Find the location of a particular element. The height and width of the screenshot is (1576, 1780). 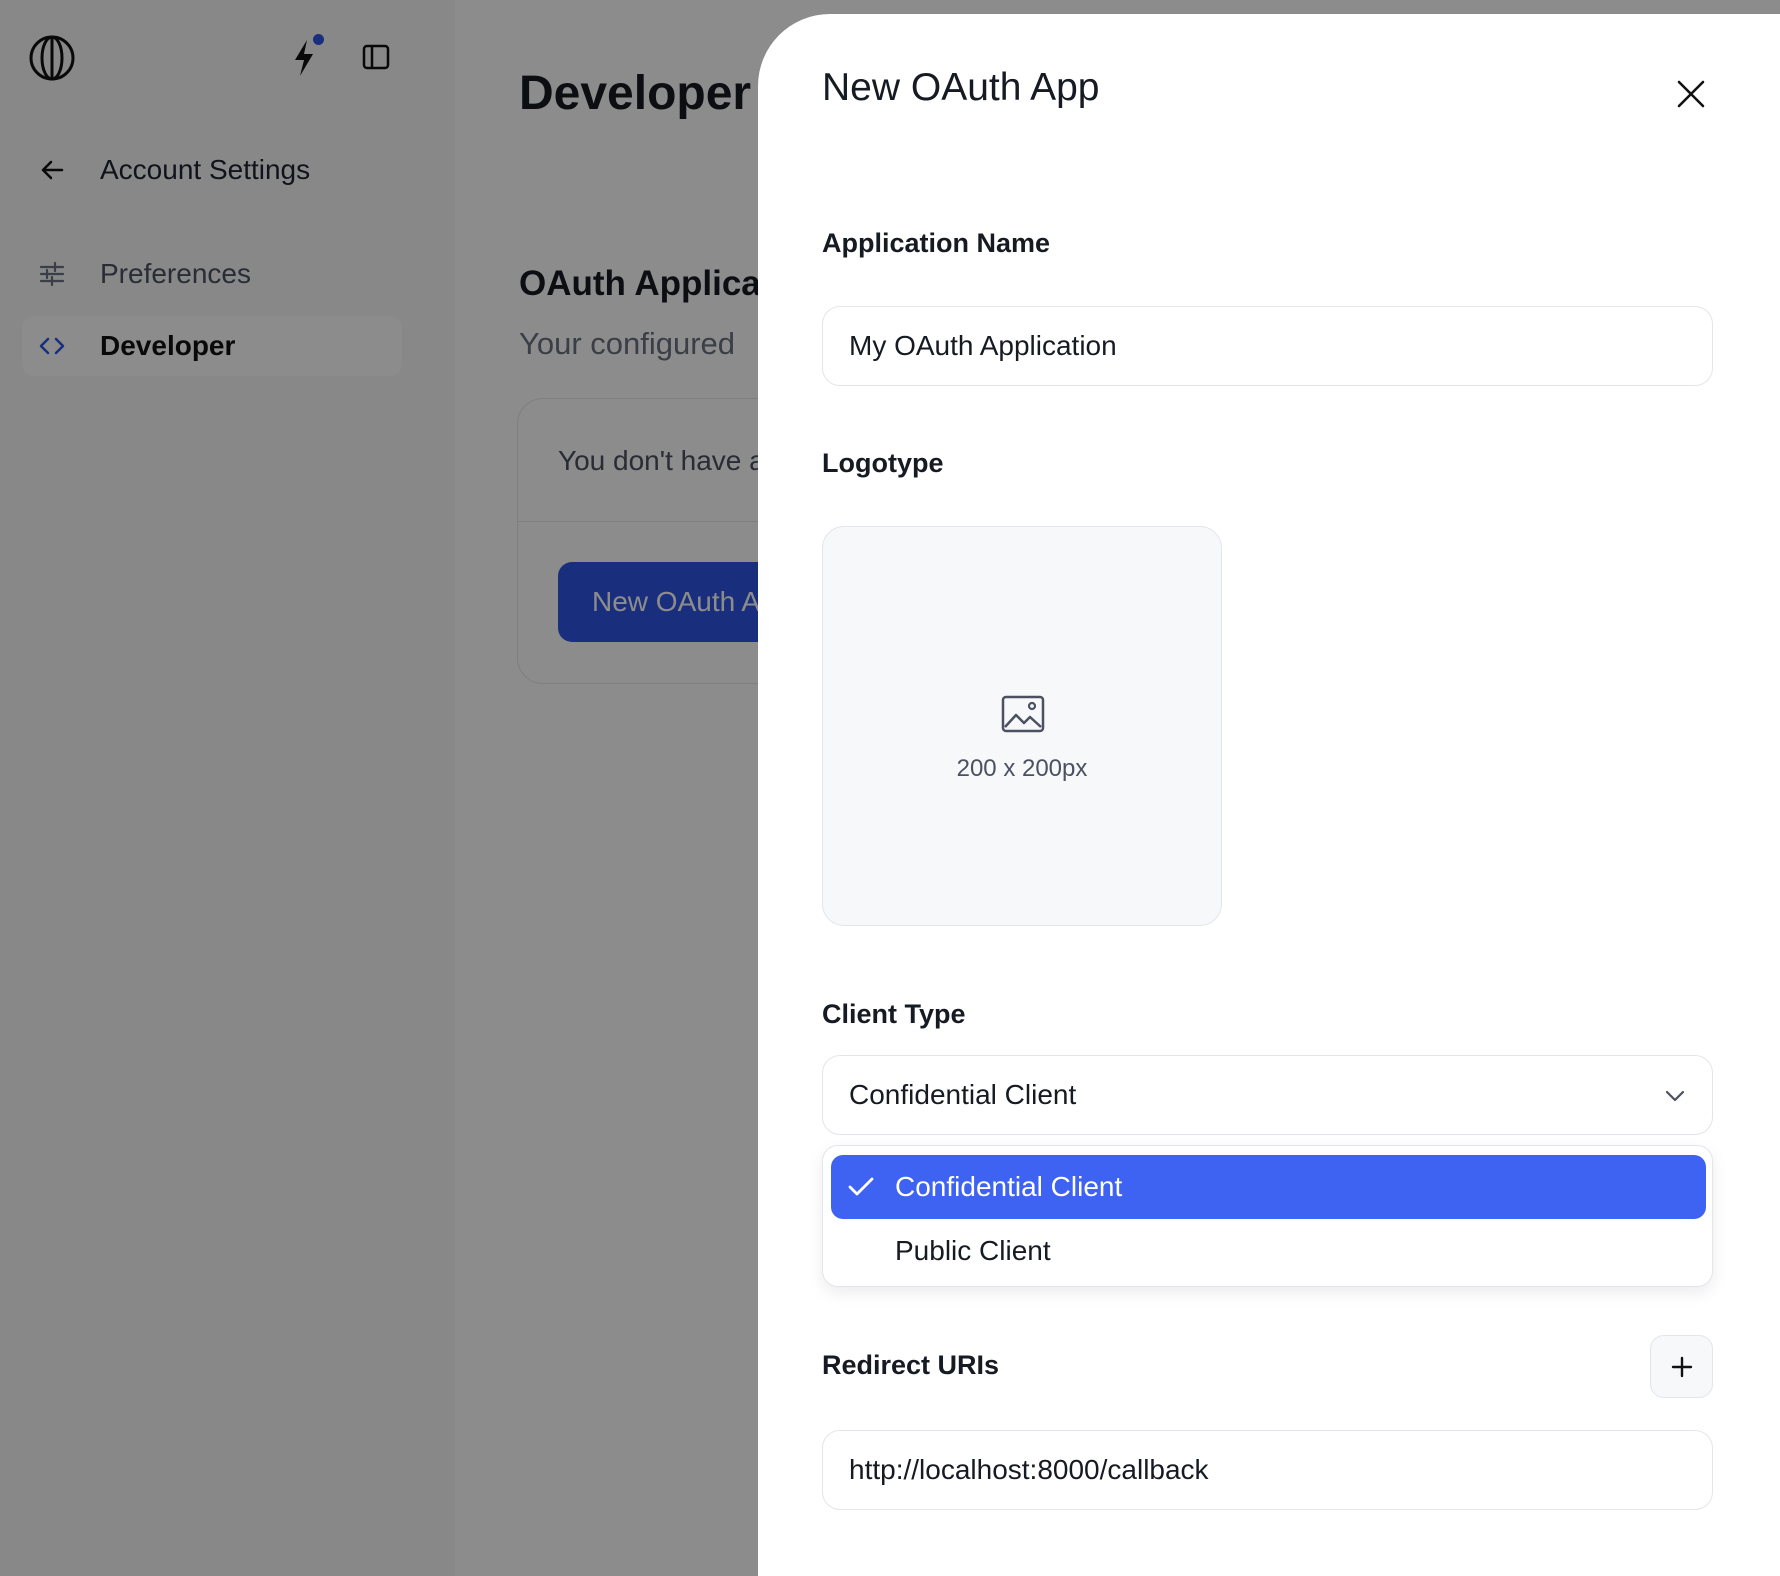

client-type-dropdown: Confidential Client Public Client is located at coordinates (1267, 1216).